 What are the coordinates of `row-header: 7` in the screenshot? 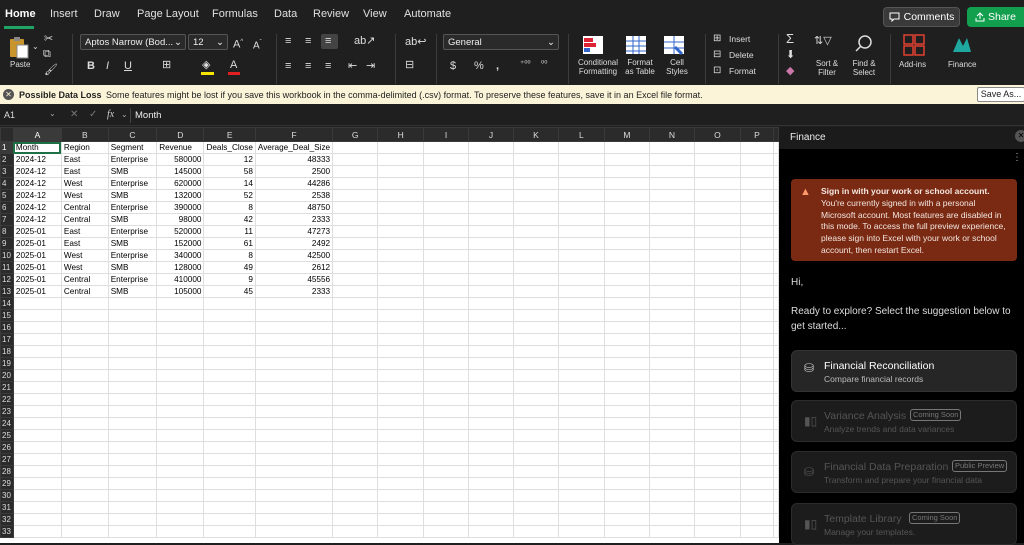 It's located at (7, 219).